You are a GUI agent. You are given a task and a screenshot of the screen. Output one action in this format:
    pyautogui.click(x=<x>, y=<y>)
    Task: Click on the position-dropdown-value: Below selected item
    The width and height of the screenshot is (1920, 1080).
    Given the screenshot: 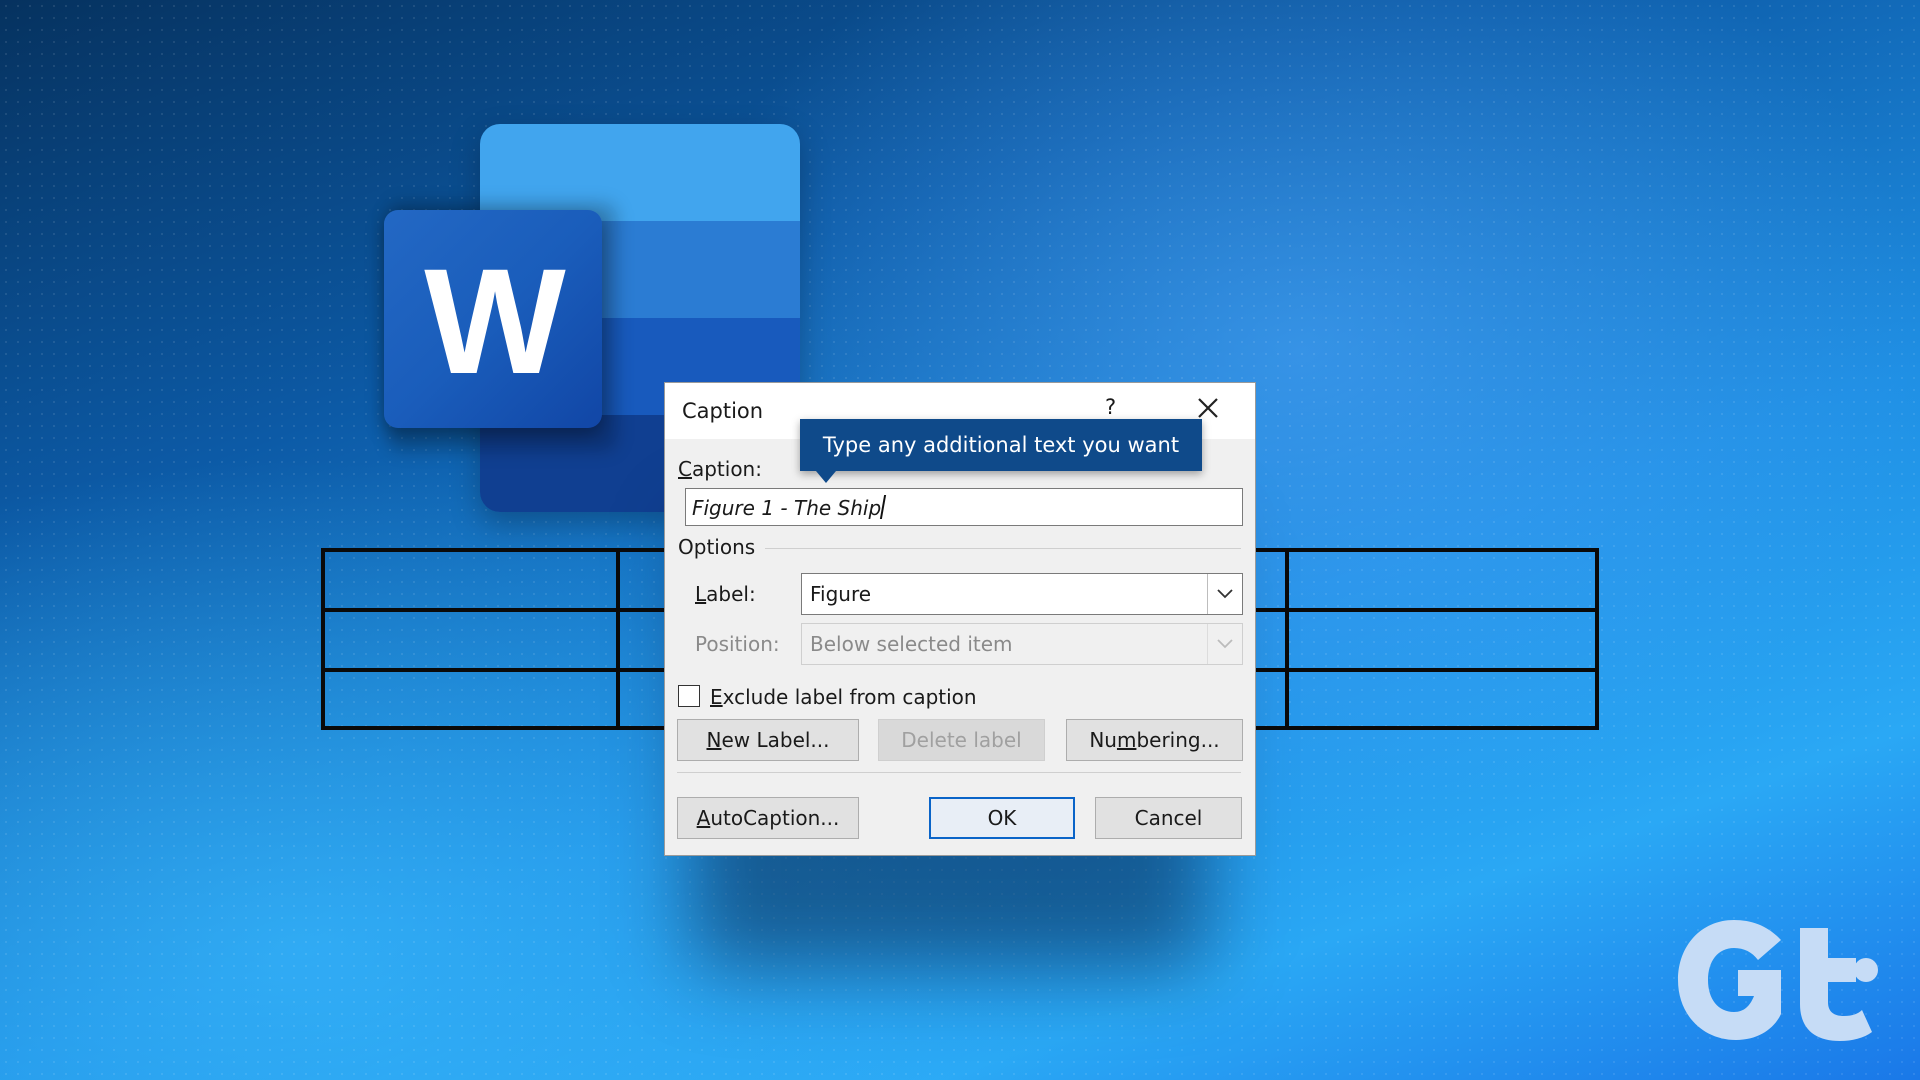 What is the action you would take?
    pyautogui.click(x=911, y=644)
    